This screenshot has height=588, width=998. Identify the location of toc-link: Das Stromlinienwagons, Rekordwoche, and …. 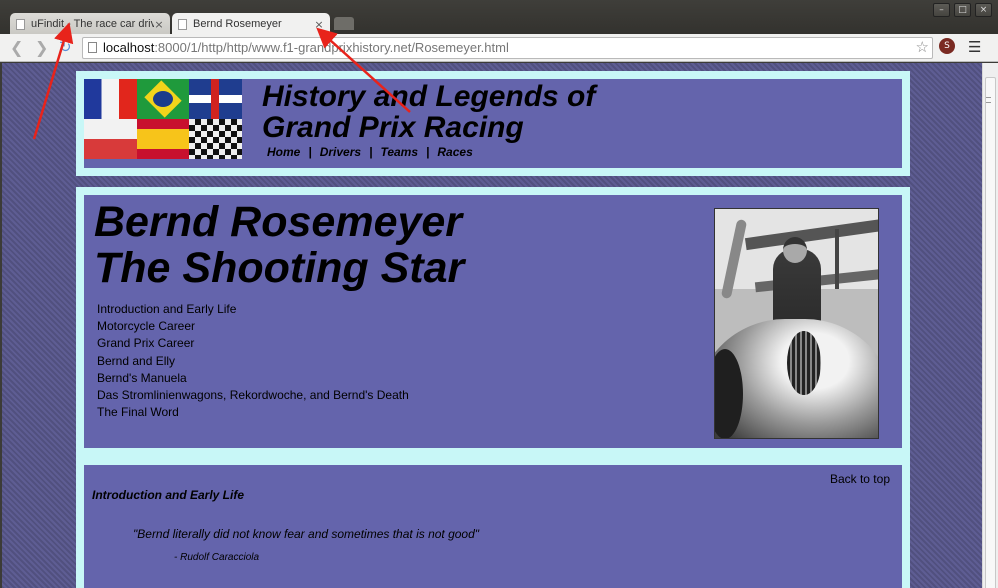
(253, 395).